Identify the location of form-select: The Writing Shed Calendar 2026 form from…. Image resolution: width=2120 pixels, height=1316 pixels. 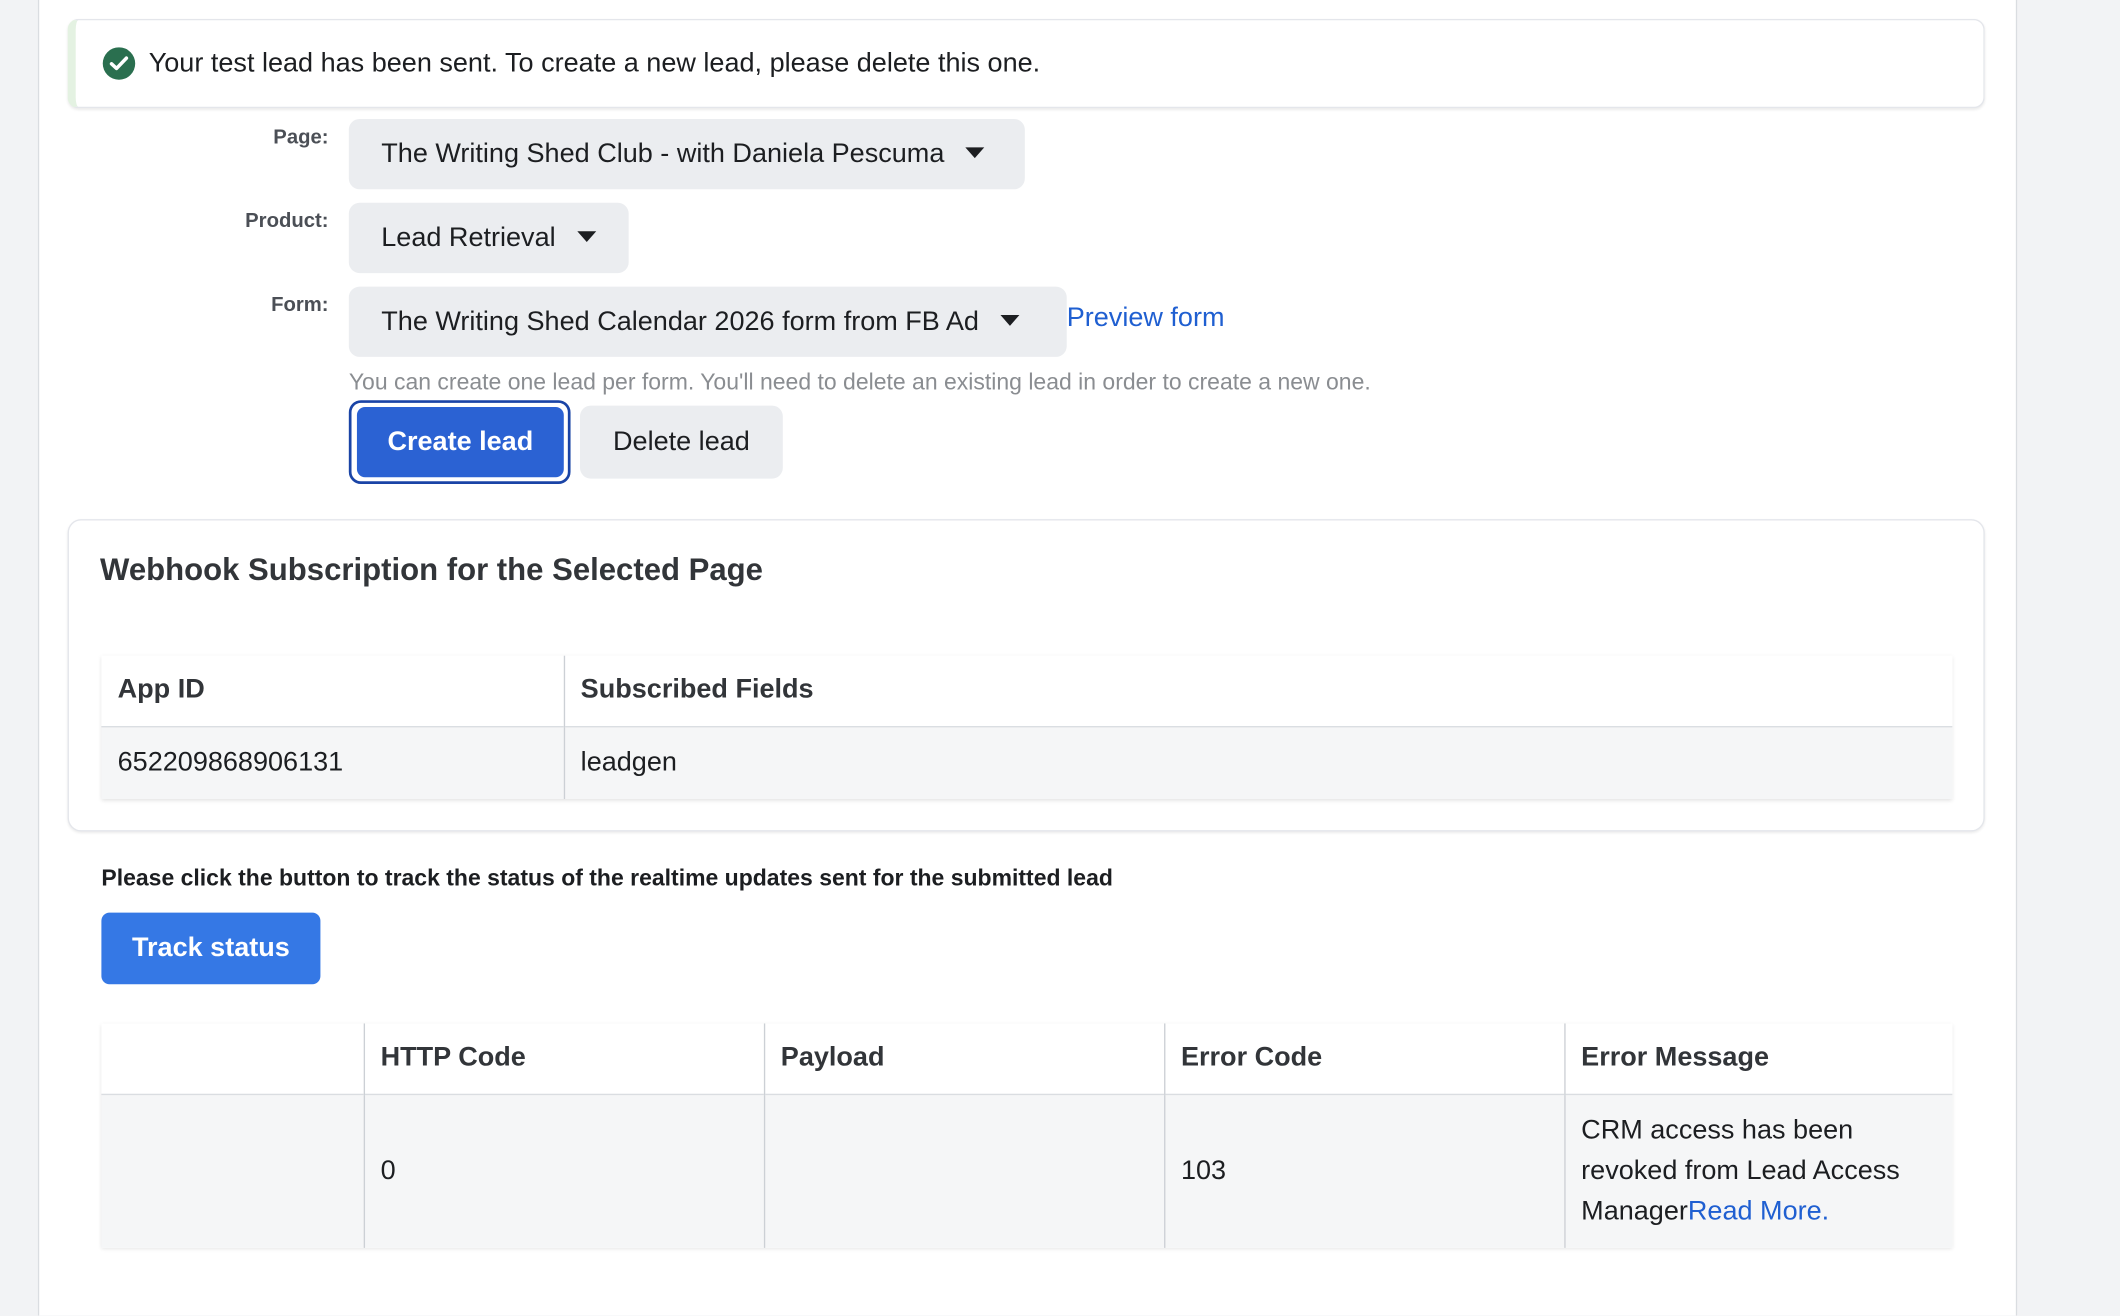
(707, 321).